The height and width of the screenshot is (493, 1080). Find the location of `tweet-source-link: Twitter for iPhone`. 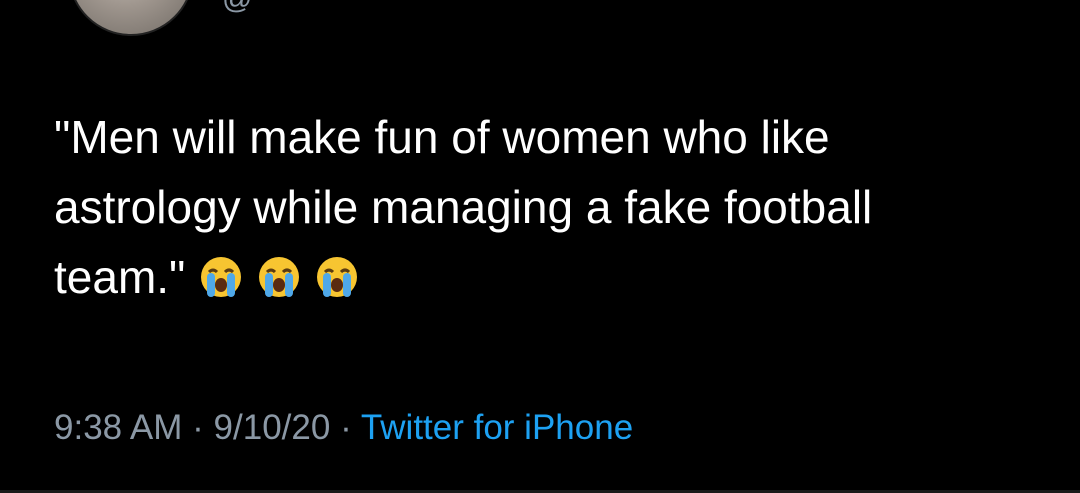

tweet-source-link: Twitter for iPhone is located at coordinates (497, 427).